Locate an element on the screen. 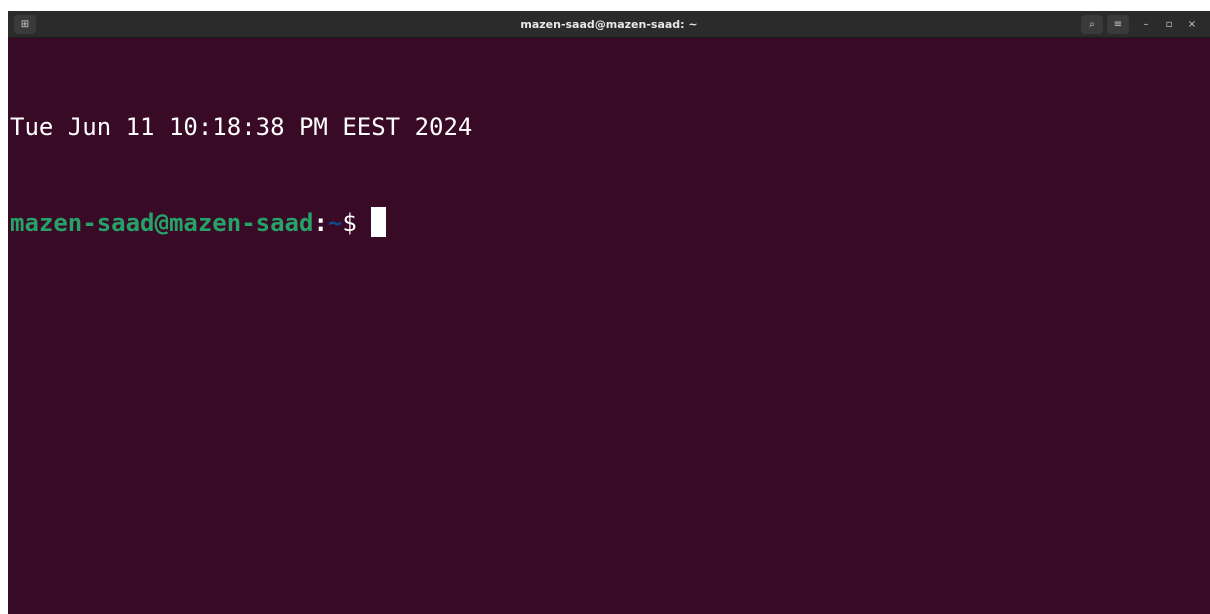 Image resolution: width=1210 pixels, height=614 pixels. menu-button: ≡ is located at coordinates (1118, 24).